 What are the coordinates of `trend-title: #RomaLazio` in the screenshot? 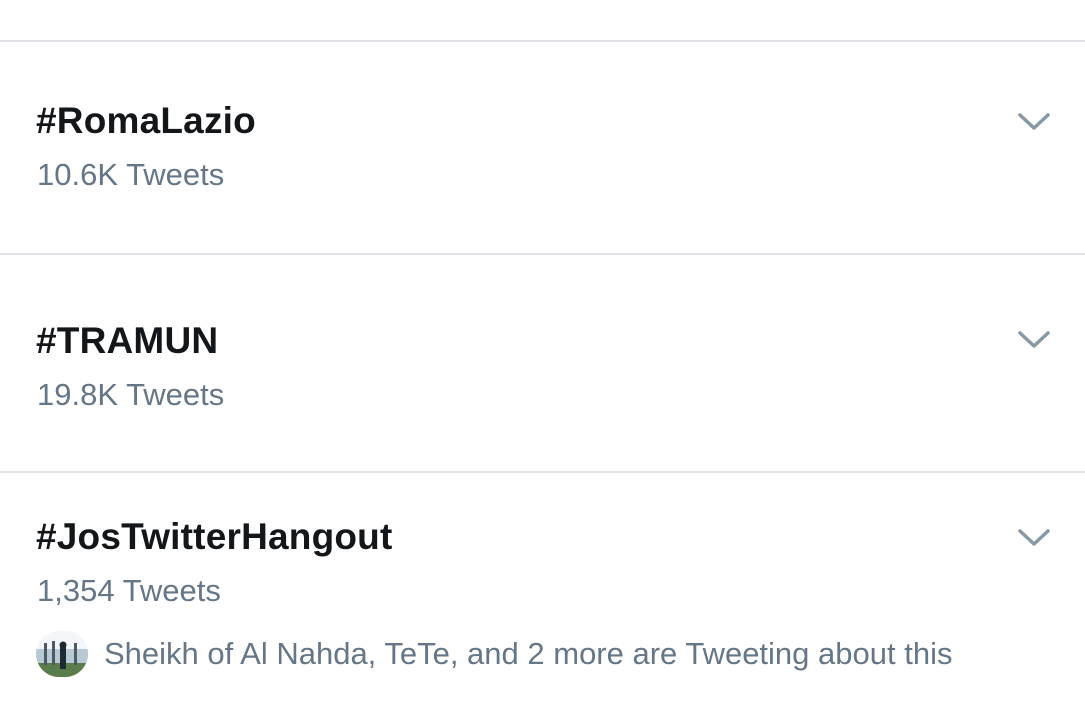 It's located at (146, 120).